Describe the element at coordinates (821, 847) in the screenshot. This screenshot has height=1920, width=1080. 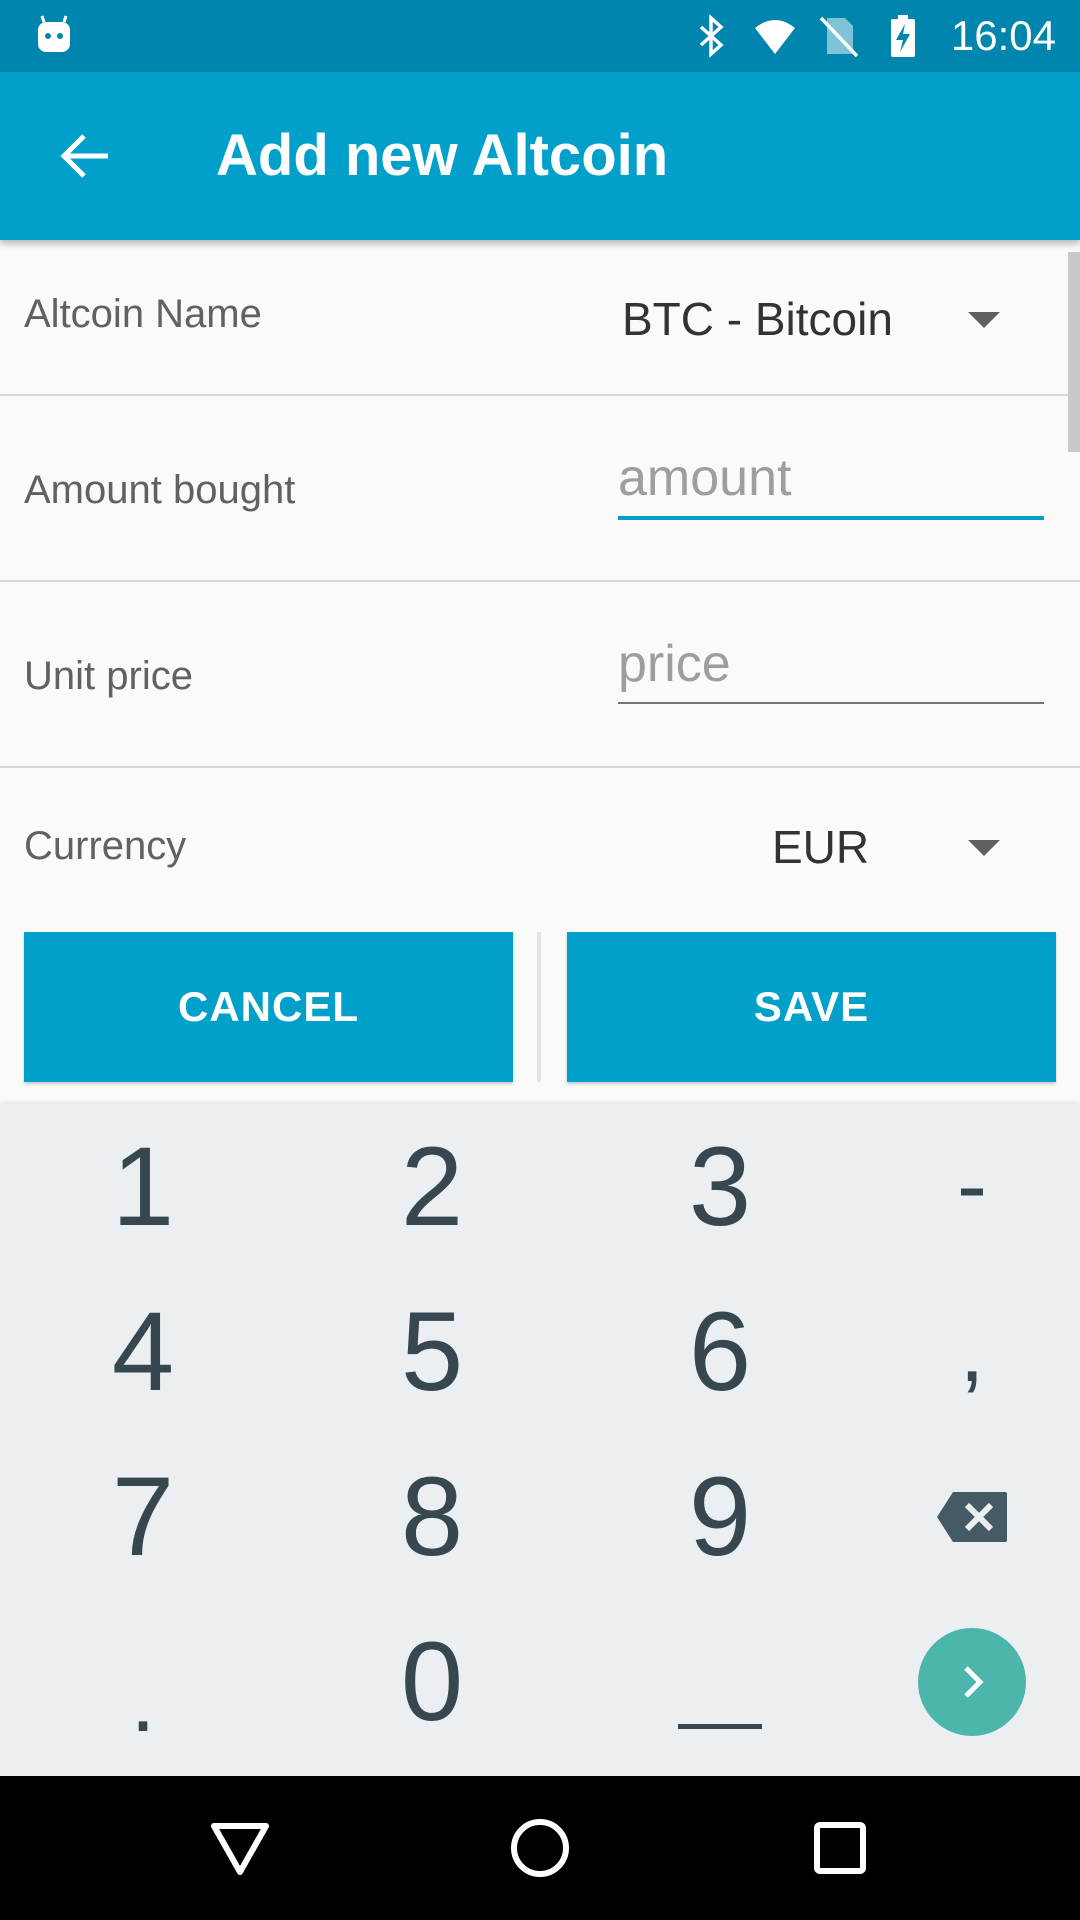
I see `currency-value: EUR` at that location.